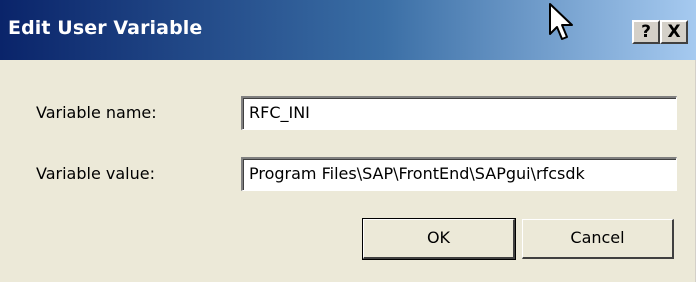 This screenshot has width=696, height=282. Describe the element at coordinates (105, 28) in the screenshot. I see `dialog-title: Edit User Variable` at that location.